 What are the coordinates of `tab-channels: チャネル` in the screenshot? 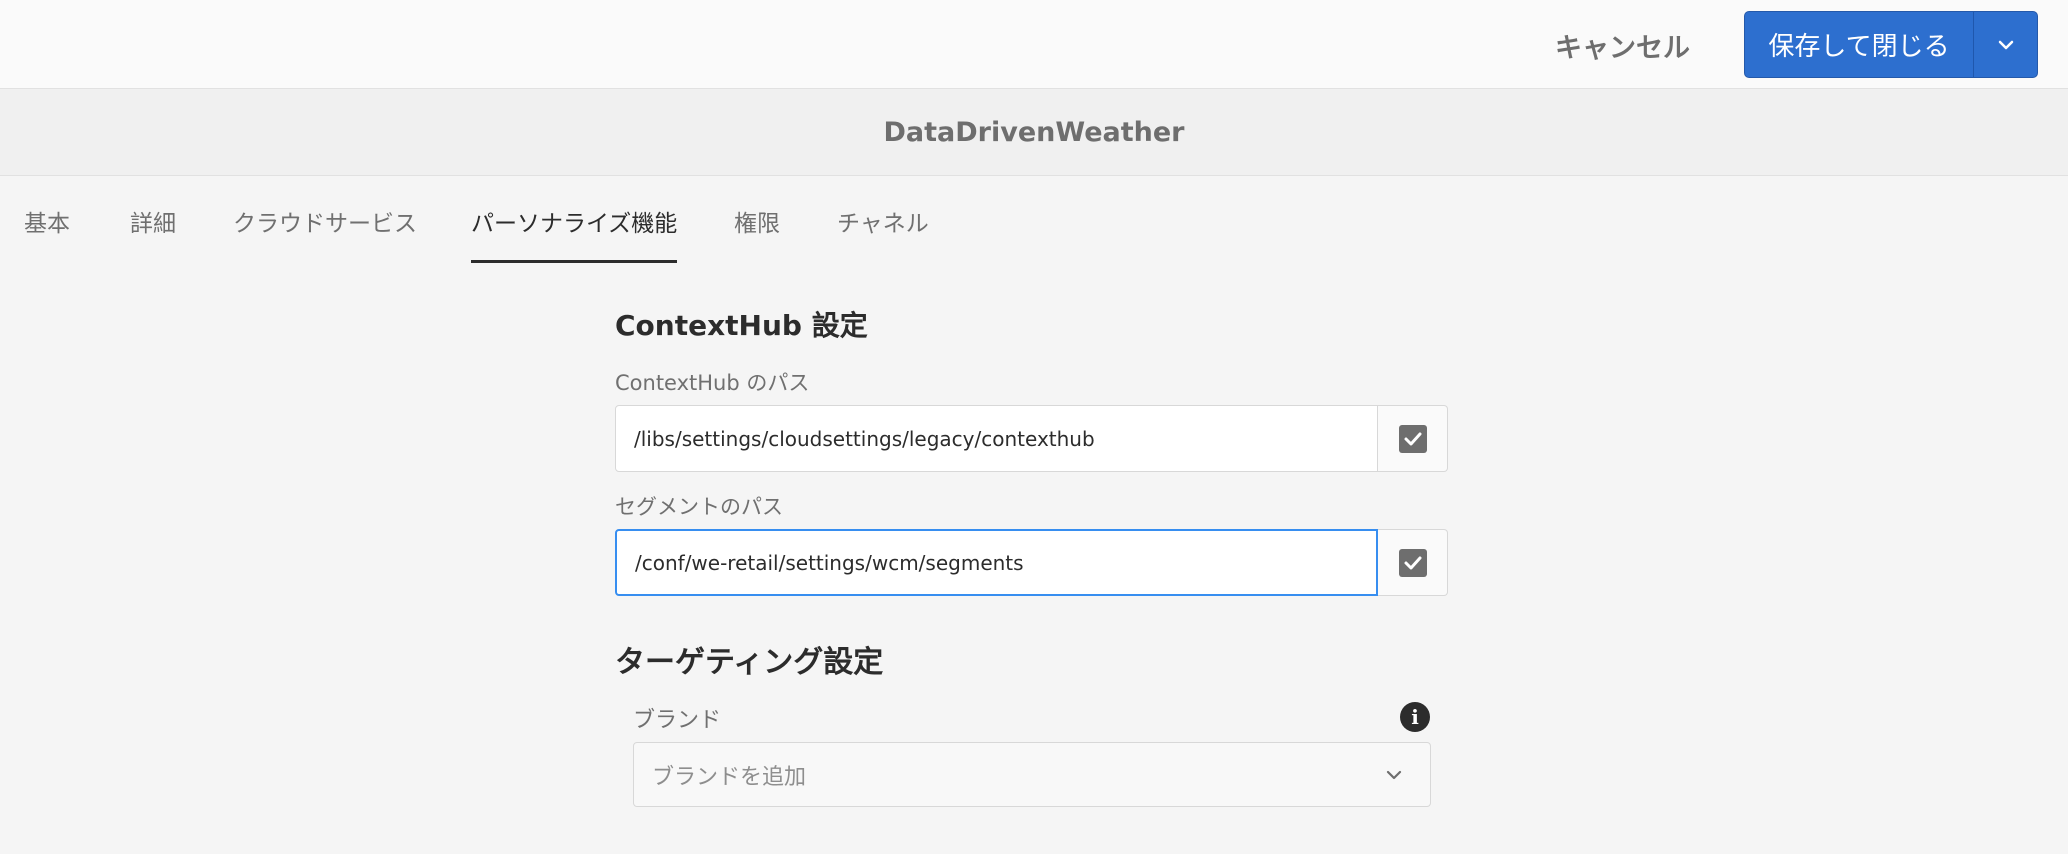 It's located at (883, 221).